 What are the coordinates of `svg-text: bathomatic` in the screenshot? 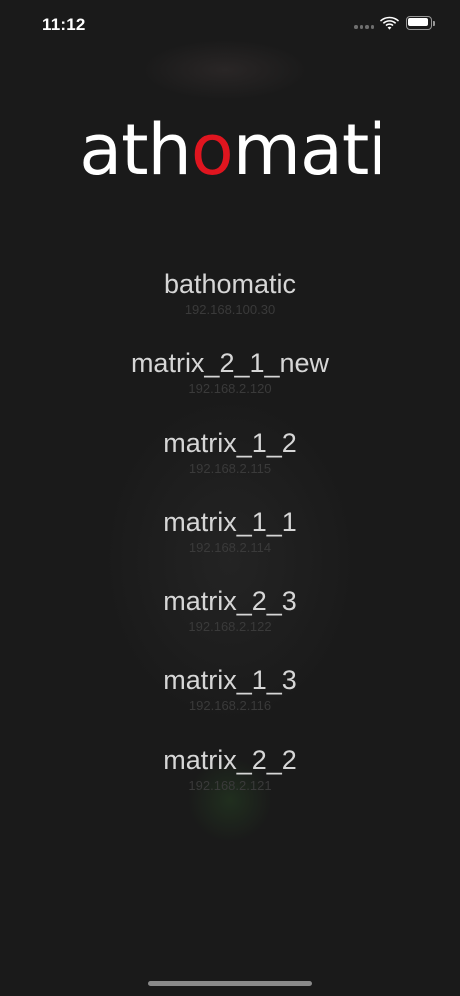 It's located at (230, 150).